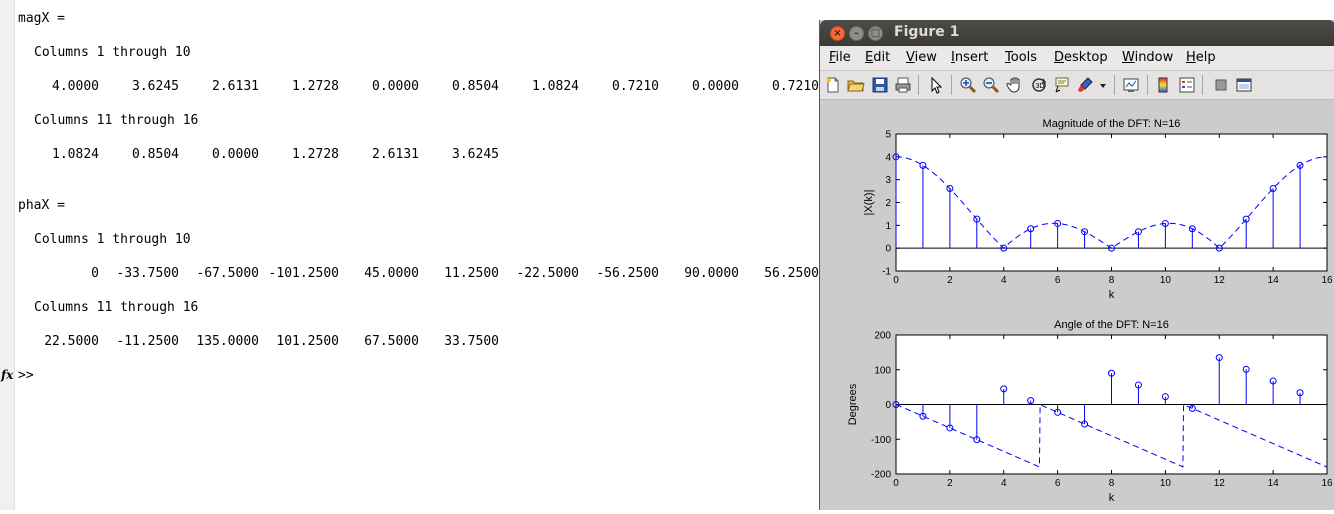  Describe the element at coordinates (227, 273) in the screenshot. I see `console-value: -67.5000` at that location.